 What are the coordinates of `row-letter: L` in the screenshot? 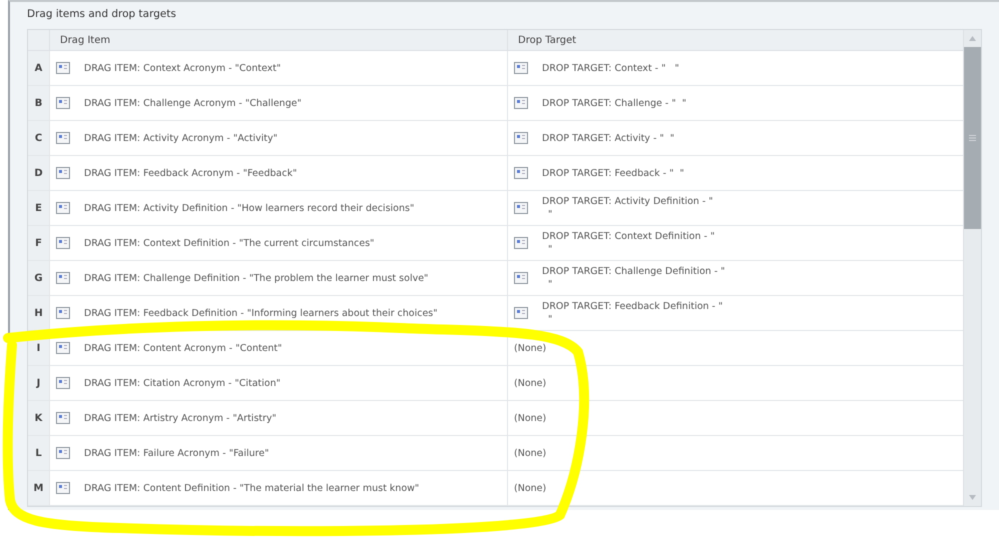 It's located at (38, 453).